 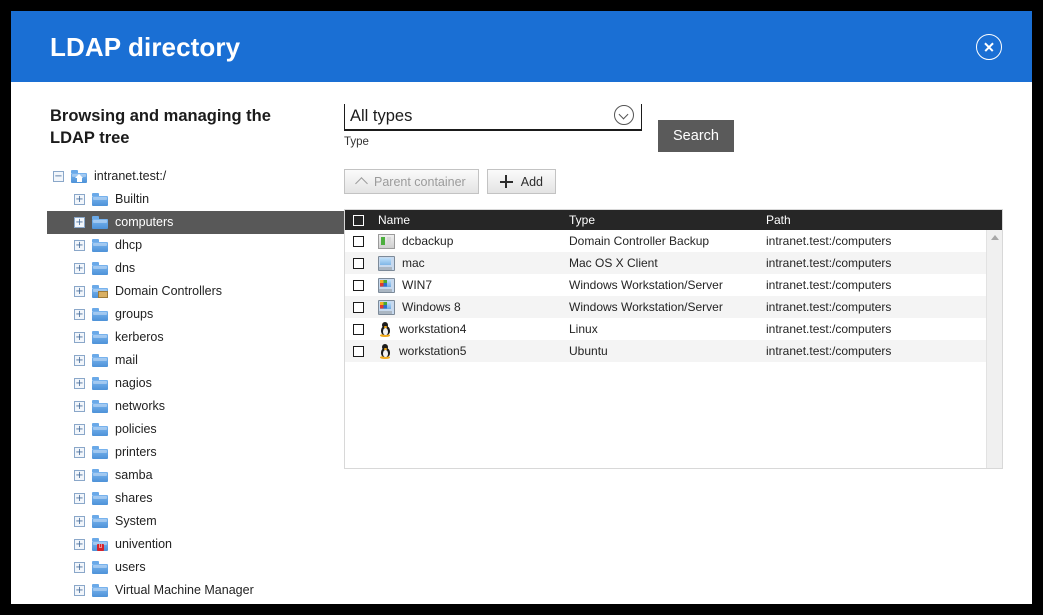 What do you see at coordinates (100, 291) in the screenshot?
I see `folder-box-icon` at bounding box center [100, 291].